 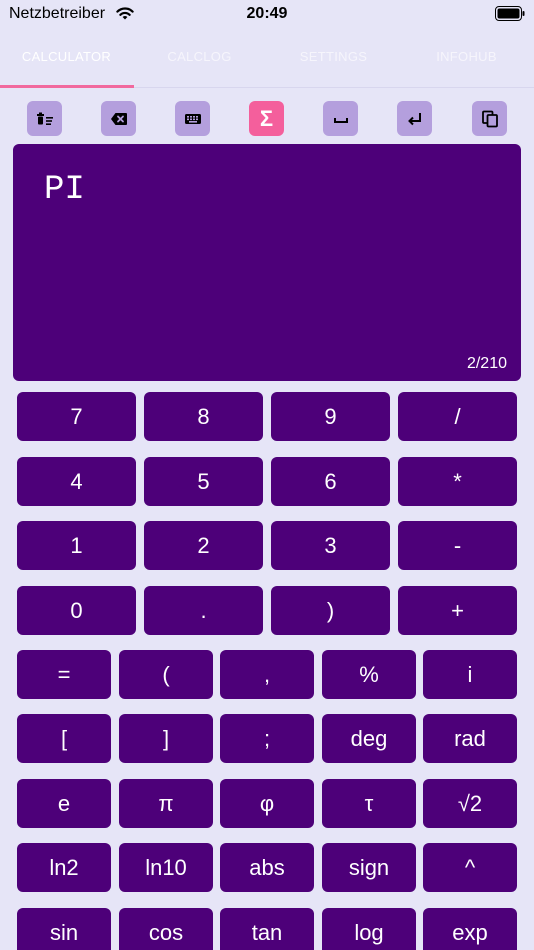 I want to click on backspace-button, so click(x=118, y=118).